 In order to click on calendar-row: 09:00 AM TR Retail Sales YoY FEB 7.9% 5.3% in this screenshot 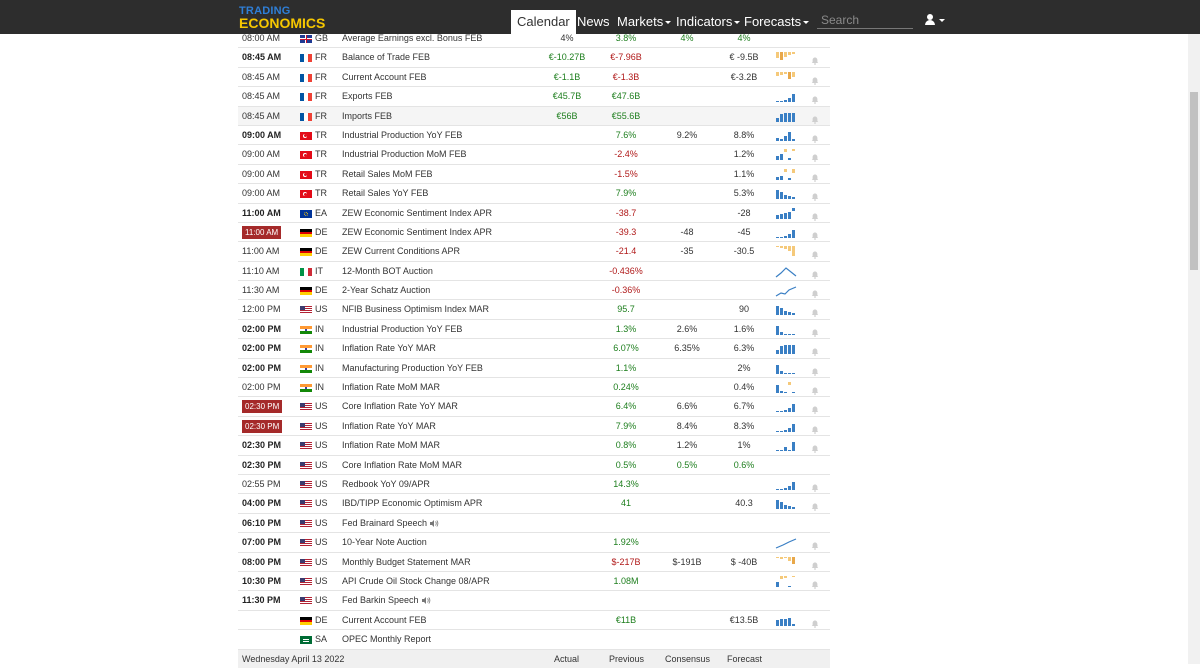, I will do `click(534, 194)`.